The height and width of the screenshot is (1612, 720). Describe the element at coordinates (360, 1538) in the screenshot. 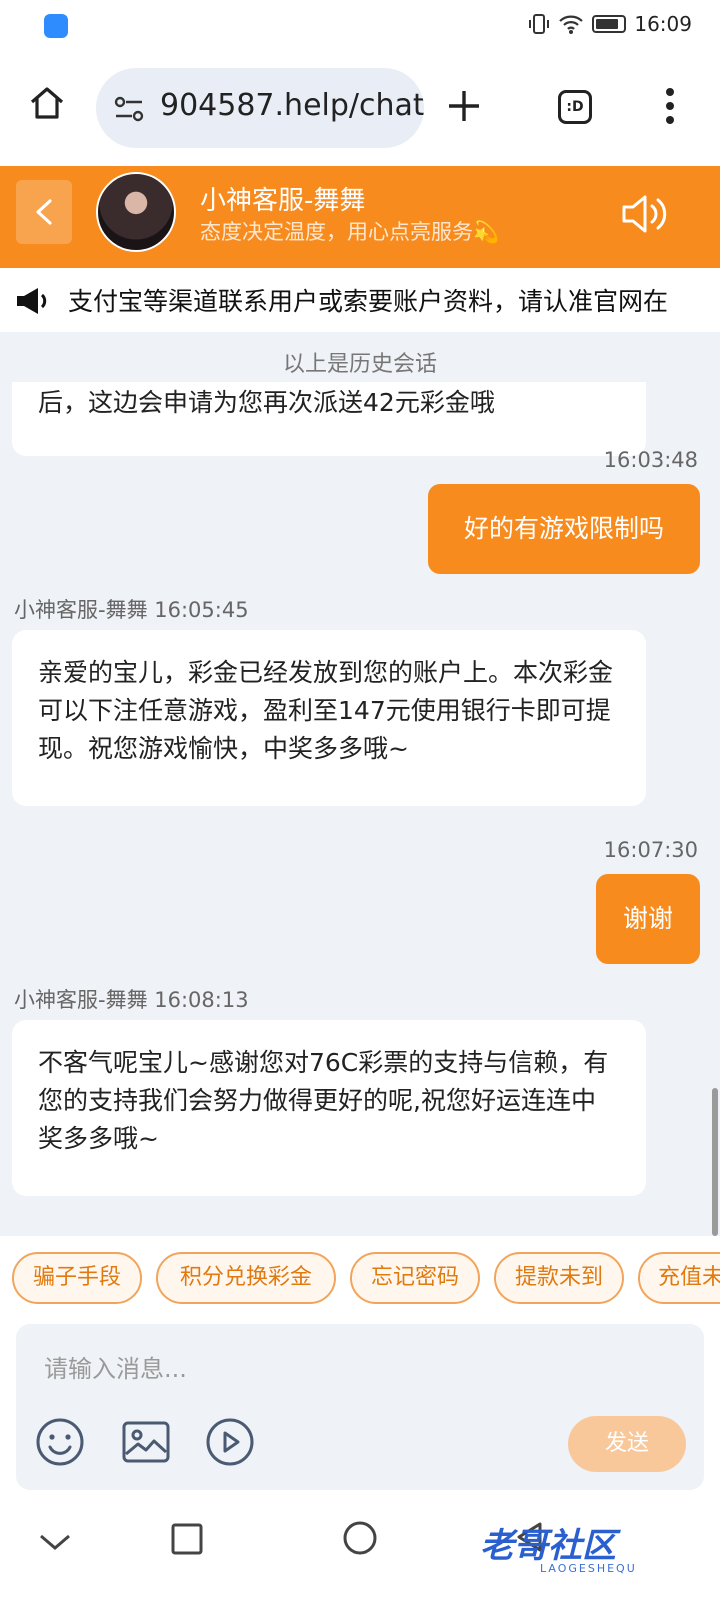

I see `home-circle-icon` at that location.